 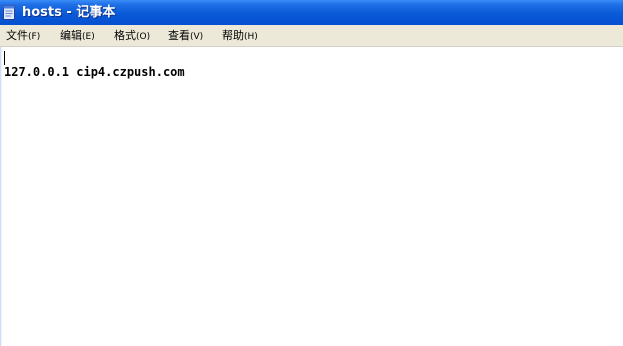 What do you see at coordinates (179, 35) in the screenshot?
I see `menu-view-label: 查看` at bounding box center [179, 35].